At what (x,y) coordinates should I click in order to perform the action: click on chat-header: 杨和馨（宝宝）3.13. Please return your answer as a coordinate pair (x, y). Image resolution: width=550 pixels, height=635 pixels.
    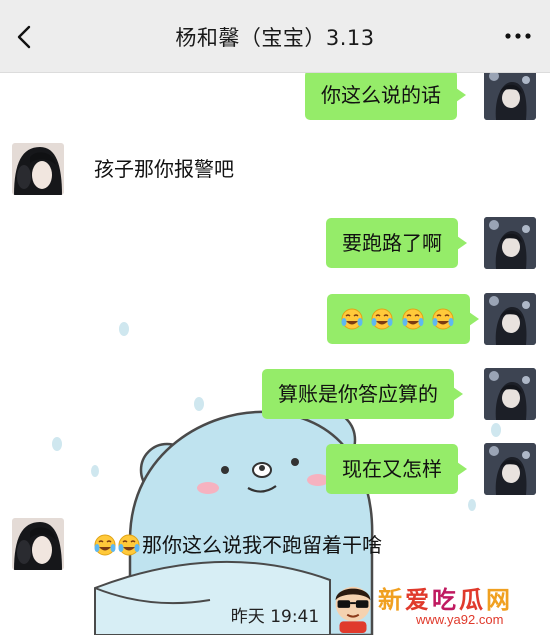
    Looking at the image, I should click on (275, 36).